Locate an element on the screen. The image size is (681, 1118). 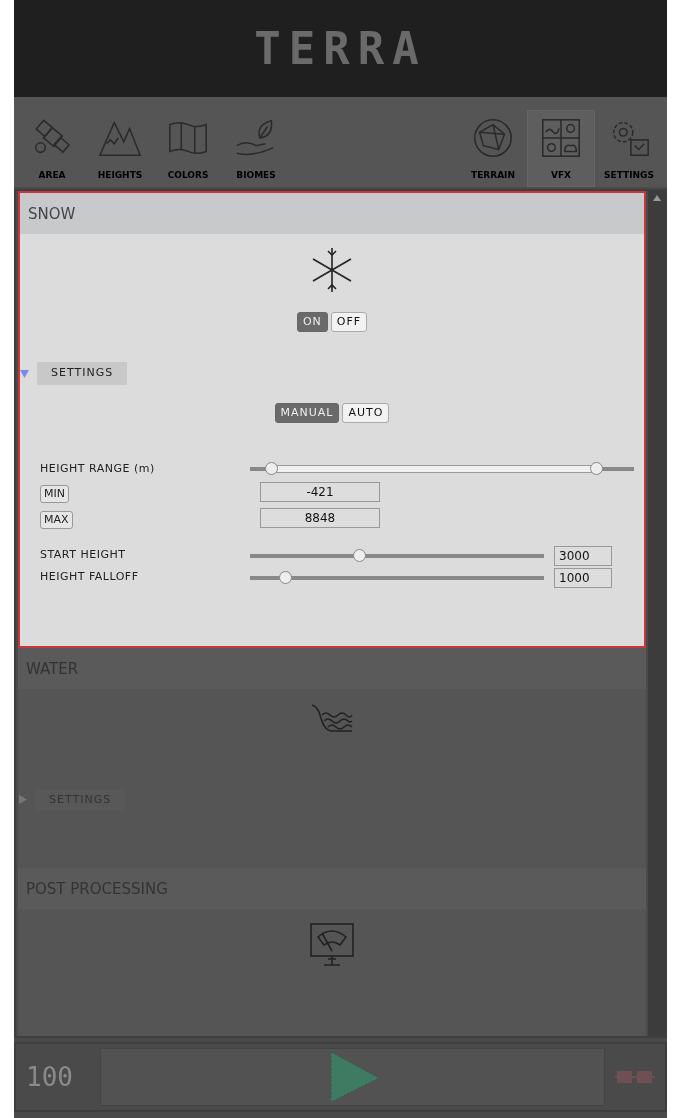
value-field: 3000 is located at coordinates (583, 555).